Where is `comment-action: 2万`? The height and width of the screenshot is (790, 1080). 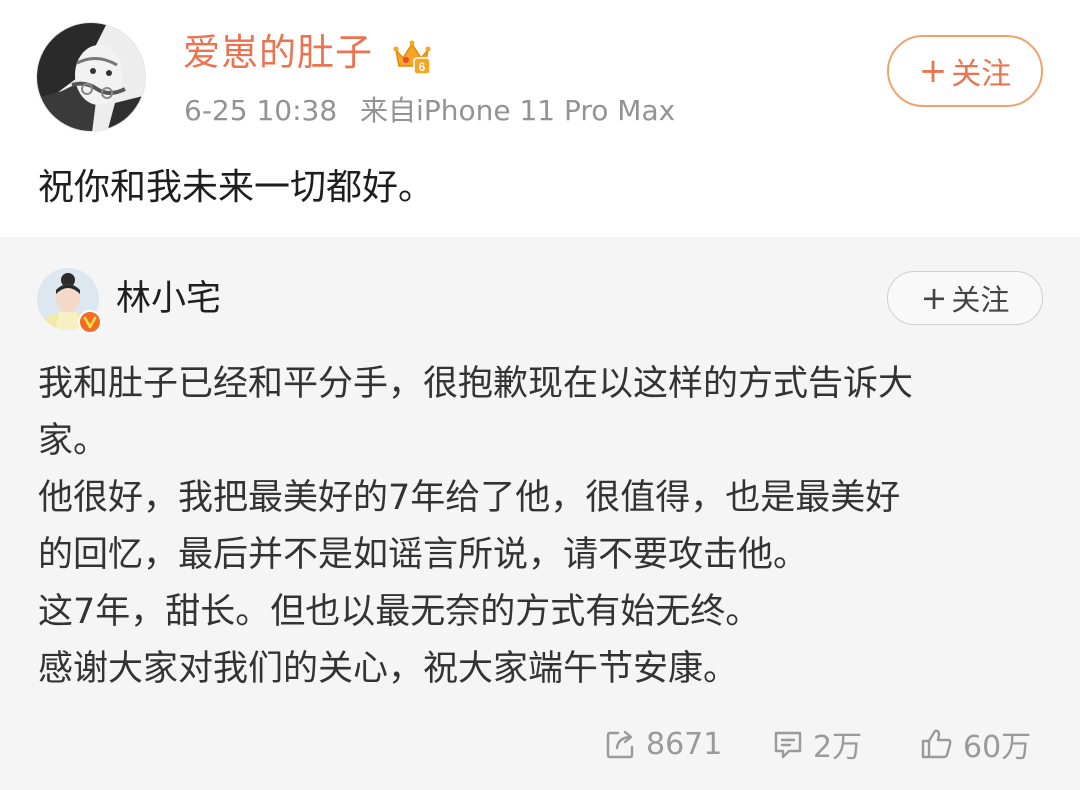
comment-action: 2万 is located at coordinates (817, 744).